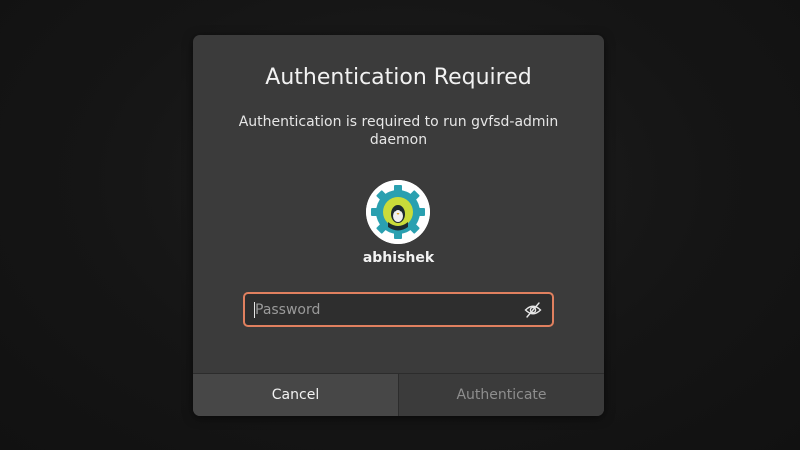 The image size is (800, 450). I want to click on password-field, so click(398, 309).